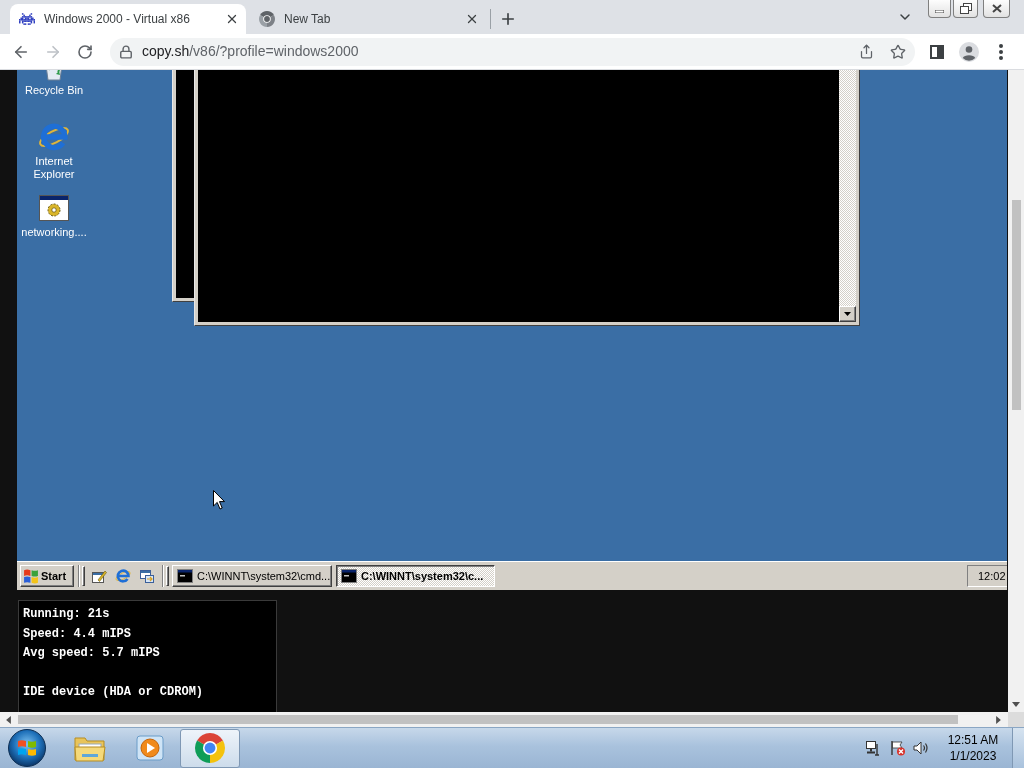 This screenshot has height=768, width=1024. Describe the element at coordinates (898, 748) in the screenshot. I see `flag-error-icon` at that location.